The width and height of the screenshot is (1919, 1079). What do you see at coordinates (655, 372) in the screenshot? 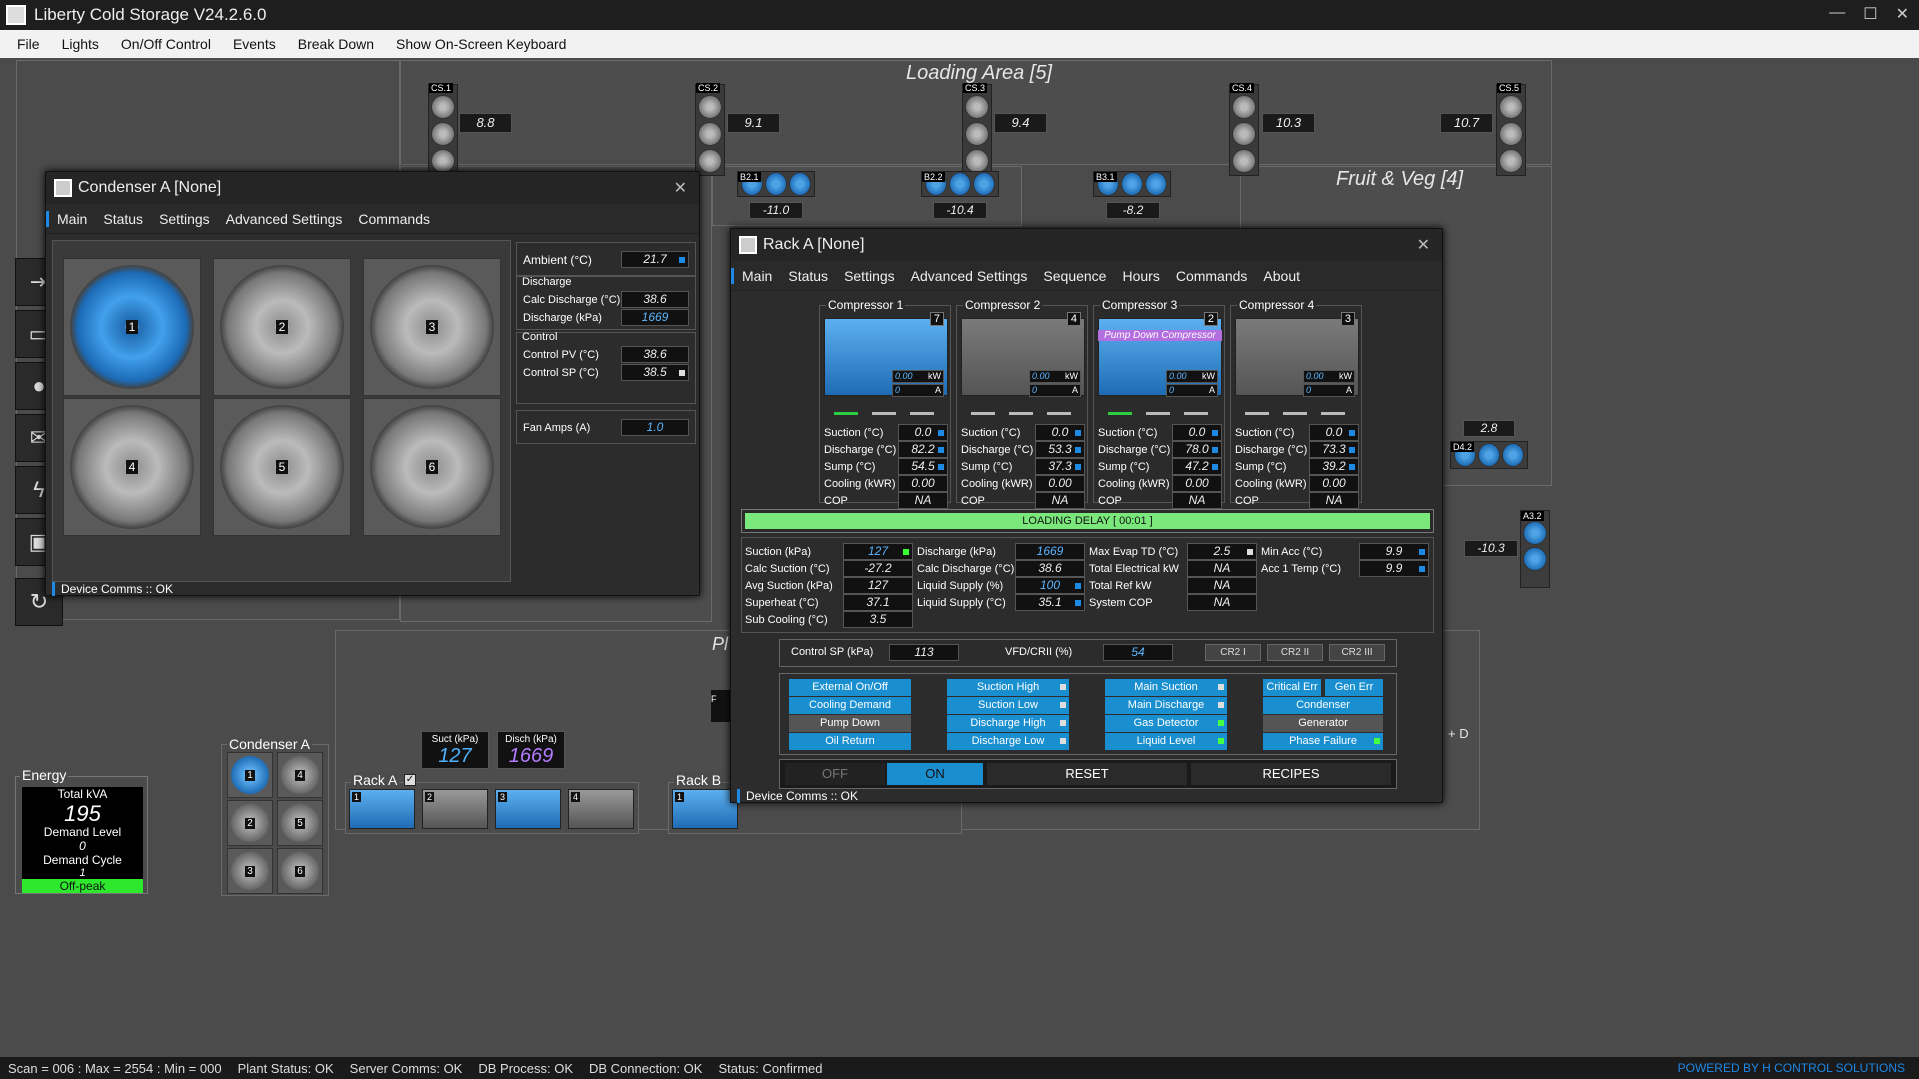
I see `control-sp-value: 38.5` at bounding box center [655, 372].